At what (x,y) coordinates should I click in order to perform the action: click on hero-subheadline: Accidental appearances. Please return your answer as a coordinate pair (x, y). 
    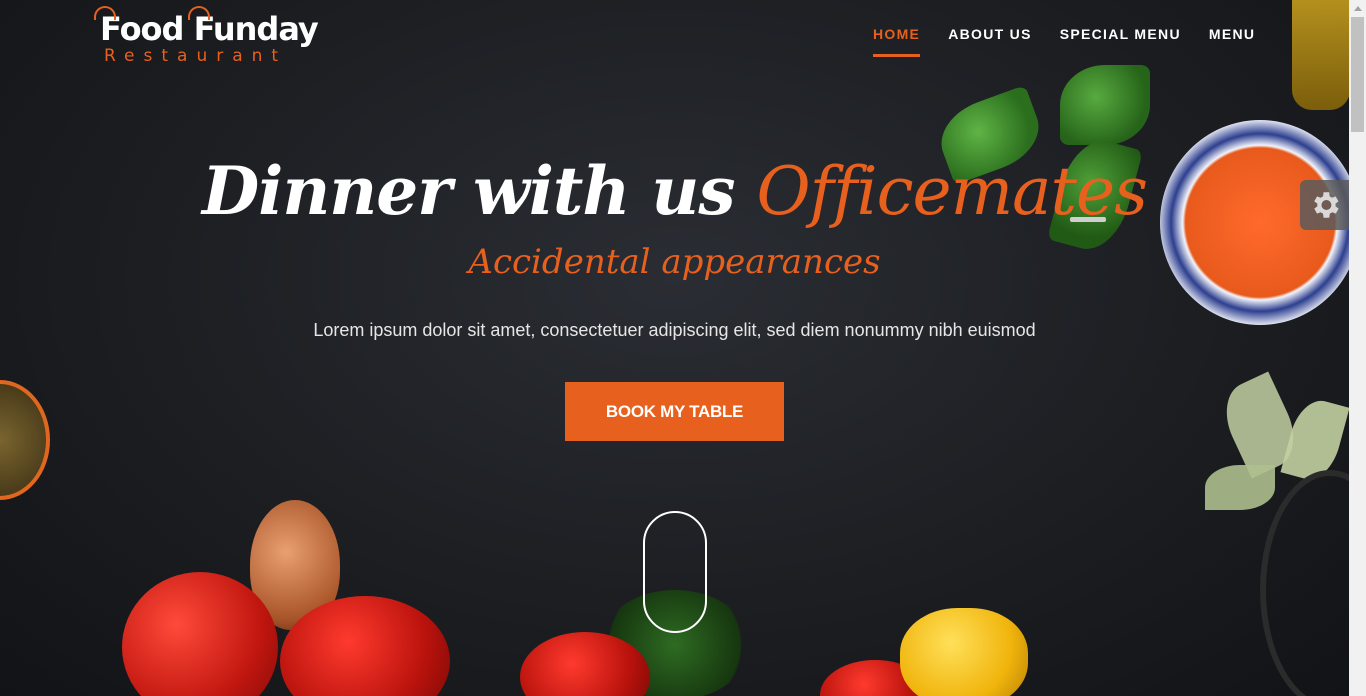
    Looking at the image, I should click on (674, 262).